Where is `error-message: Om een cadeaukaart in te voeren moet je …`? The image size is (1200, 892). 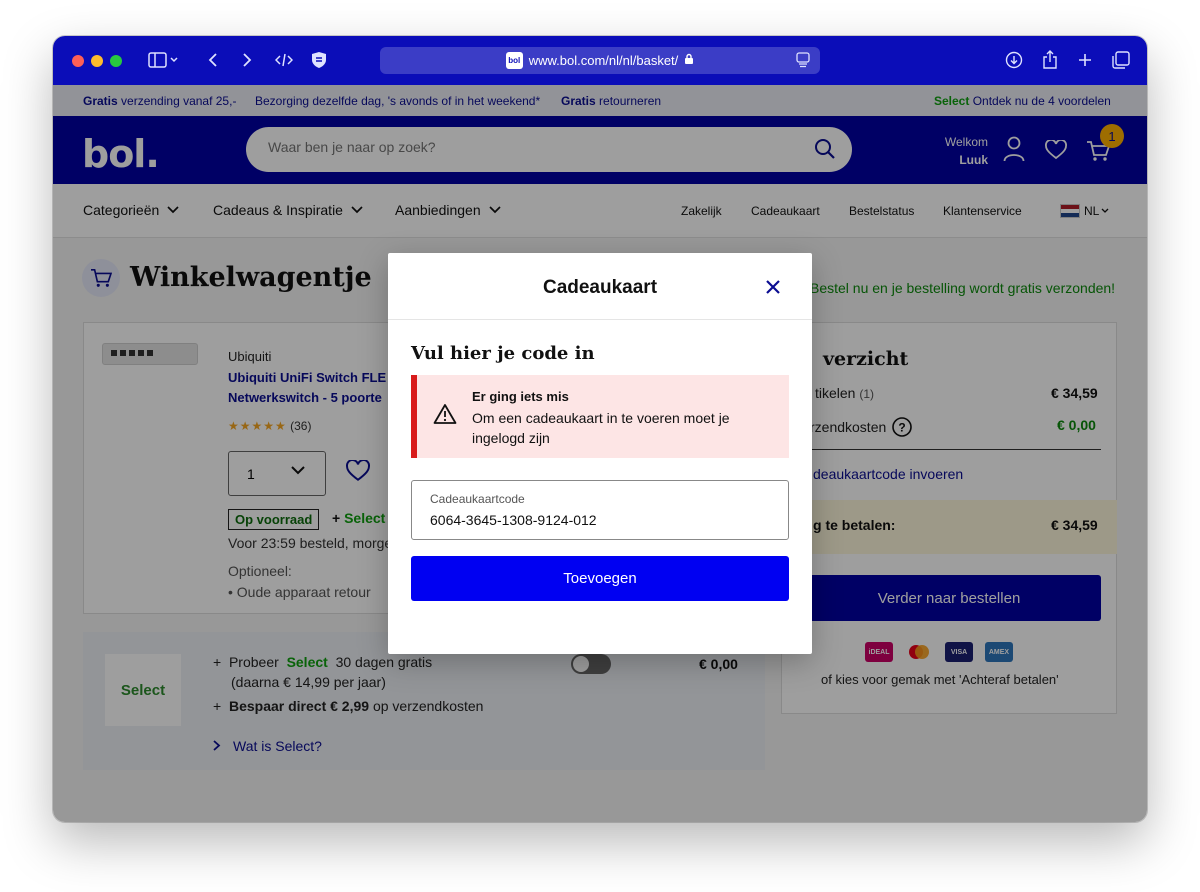
error-message: Om een cadeaukaart in te voeren moet je … is located at coordinates (601, 428).